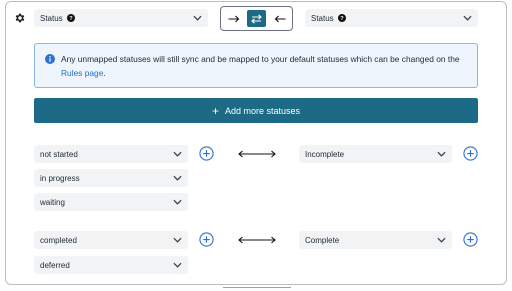 The height and width of the screenshot is (291, 512). I want to click on direction-both-button, so click(256, 18).